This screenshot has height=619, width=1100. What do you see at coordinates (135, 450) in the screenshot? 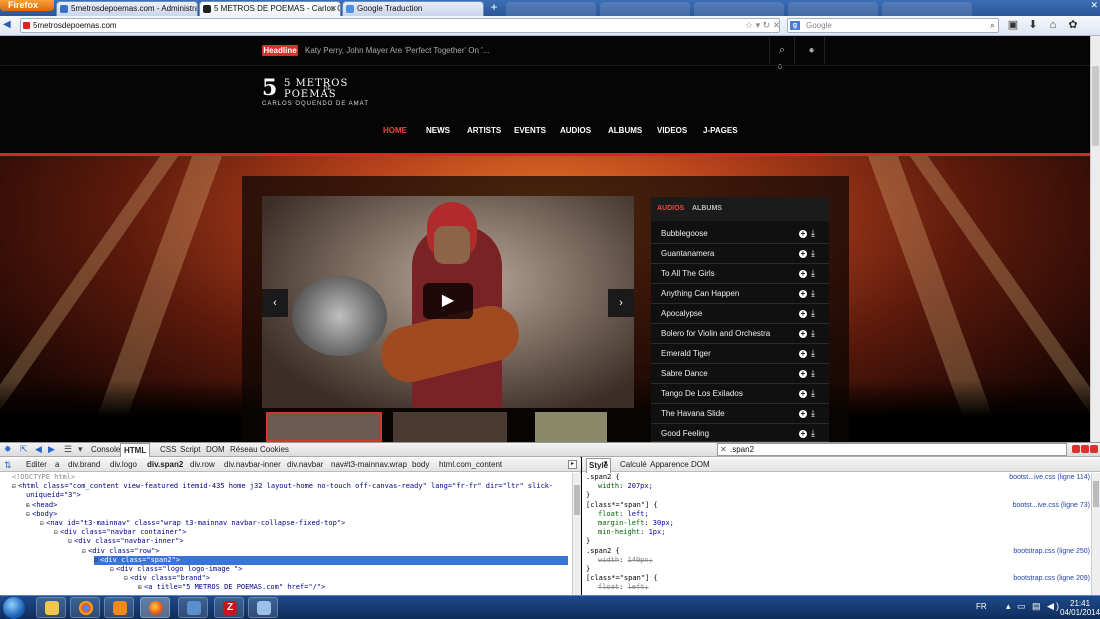
I see `tab-html: HTML` at bounding box center [135, 450].